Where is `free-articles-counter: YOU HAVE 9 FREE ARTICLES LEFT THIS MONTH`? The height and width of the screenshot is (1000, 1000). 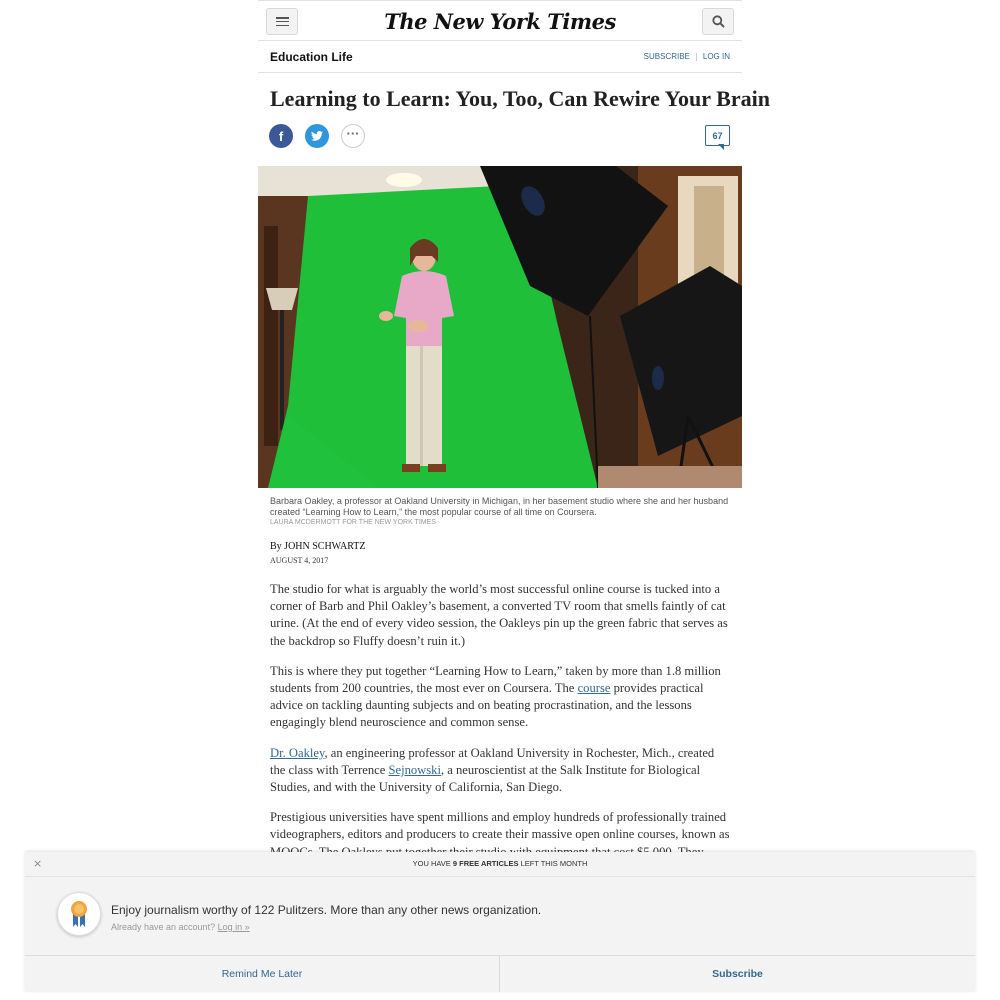
free-articles-counter: YOU HAVE 9 FREE ARTICLES LEFT THIS MONTH is located at coordinates (500, 863).